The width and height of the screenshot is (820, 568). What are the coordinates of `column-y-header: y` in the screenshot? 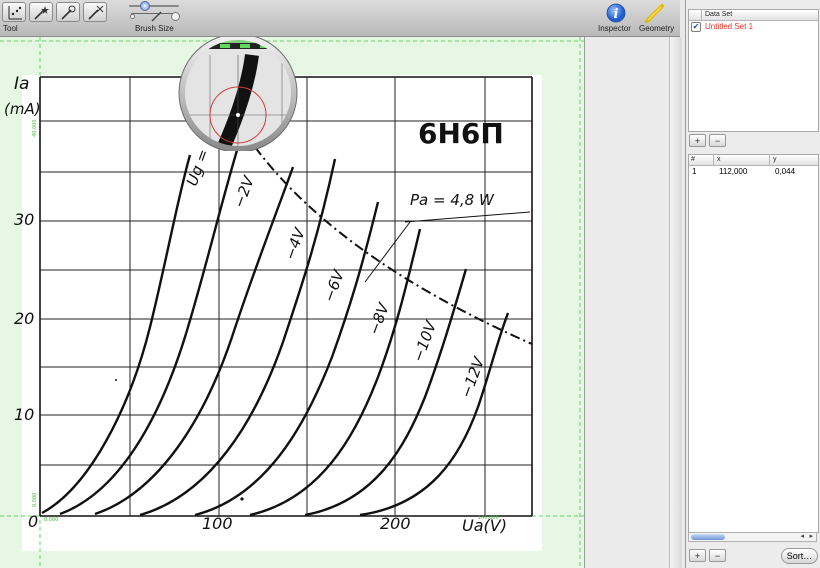 It's located at (775, 159).